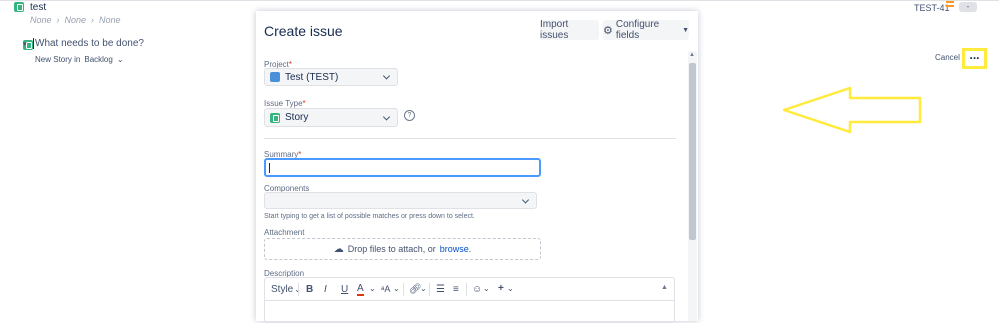  I want to click on inline-create-context: New Story in Backlog ⌄, so click(79, 59).